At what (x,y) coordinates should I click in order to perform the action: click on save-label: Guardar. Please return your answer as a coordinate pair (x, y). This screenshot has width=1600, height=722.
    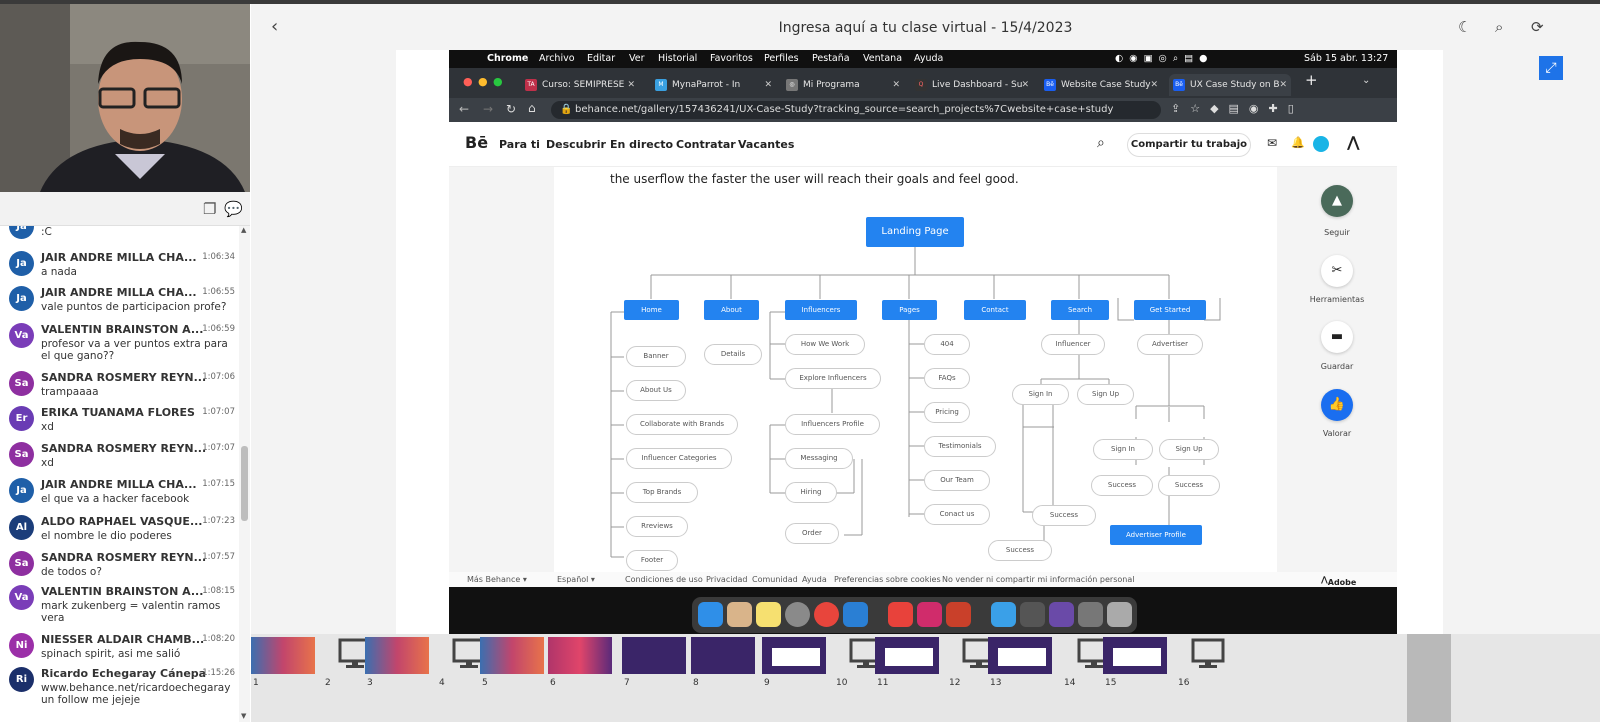
    Looking at the image, I should click on (1337, 366).